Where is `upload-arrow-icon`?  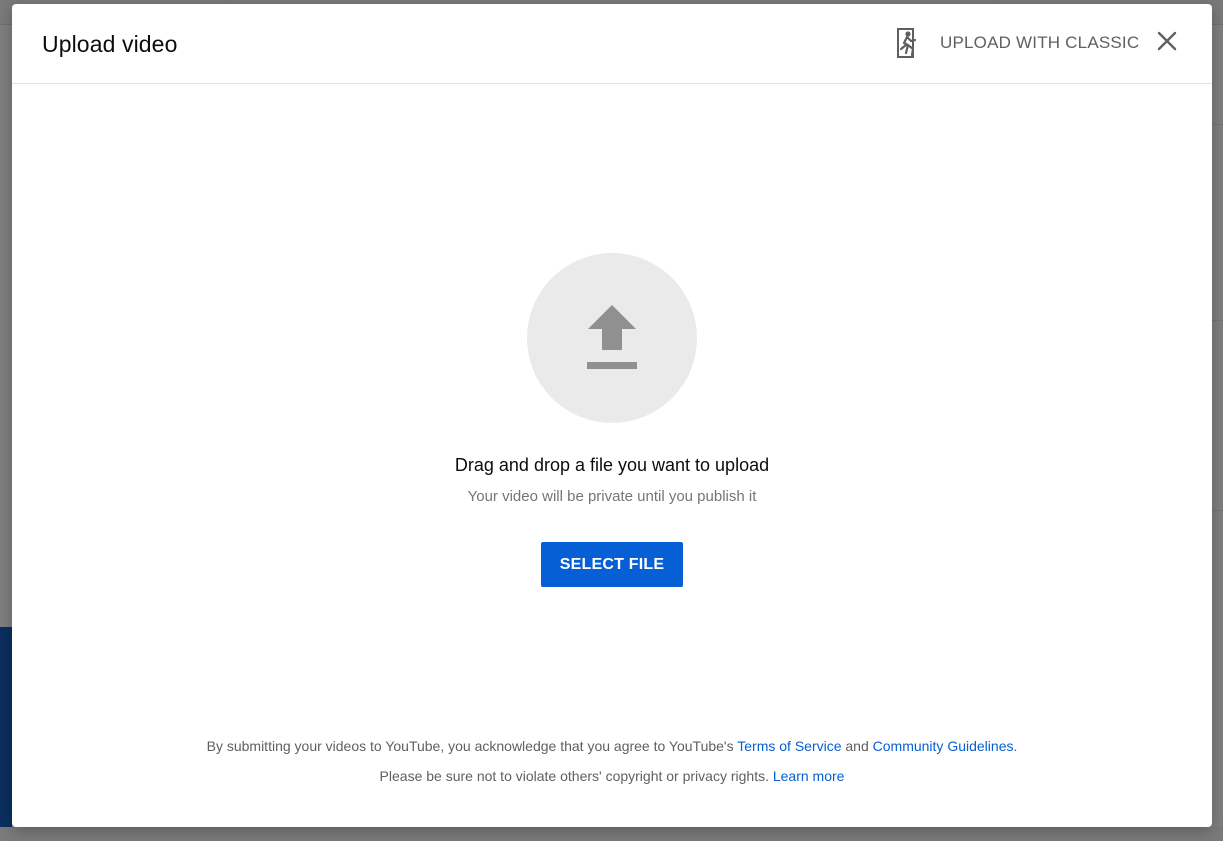
upload-arrow-icon is located at coordinates (612, 338).